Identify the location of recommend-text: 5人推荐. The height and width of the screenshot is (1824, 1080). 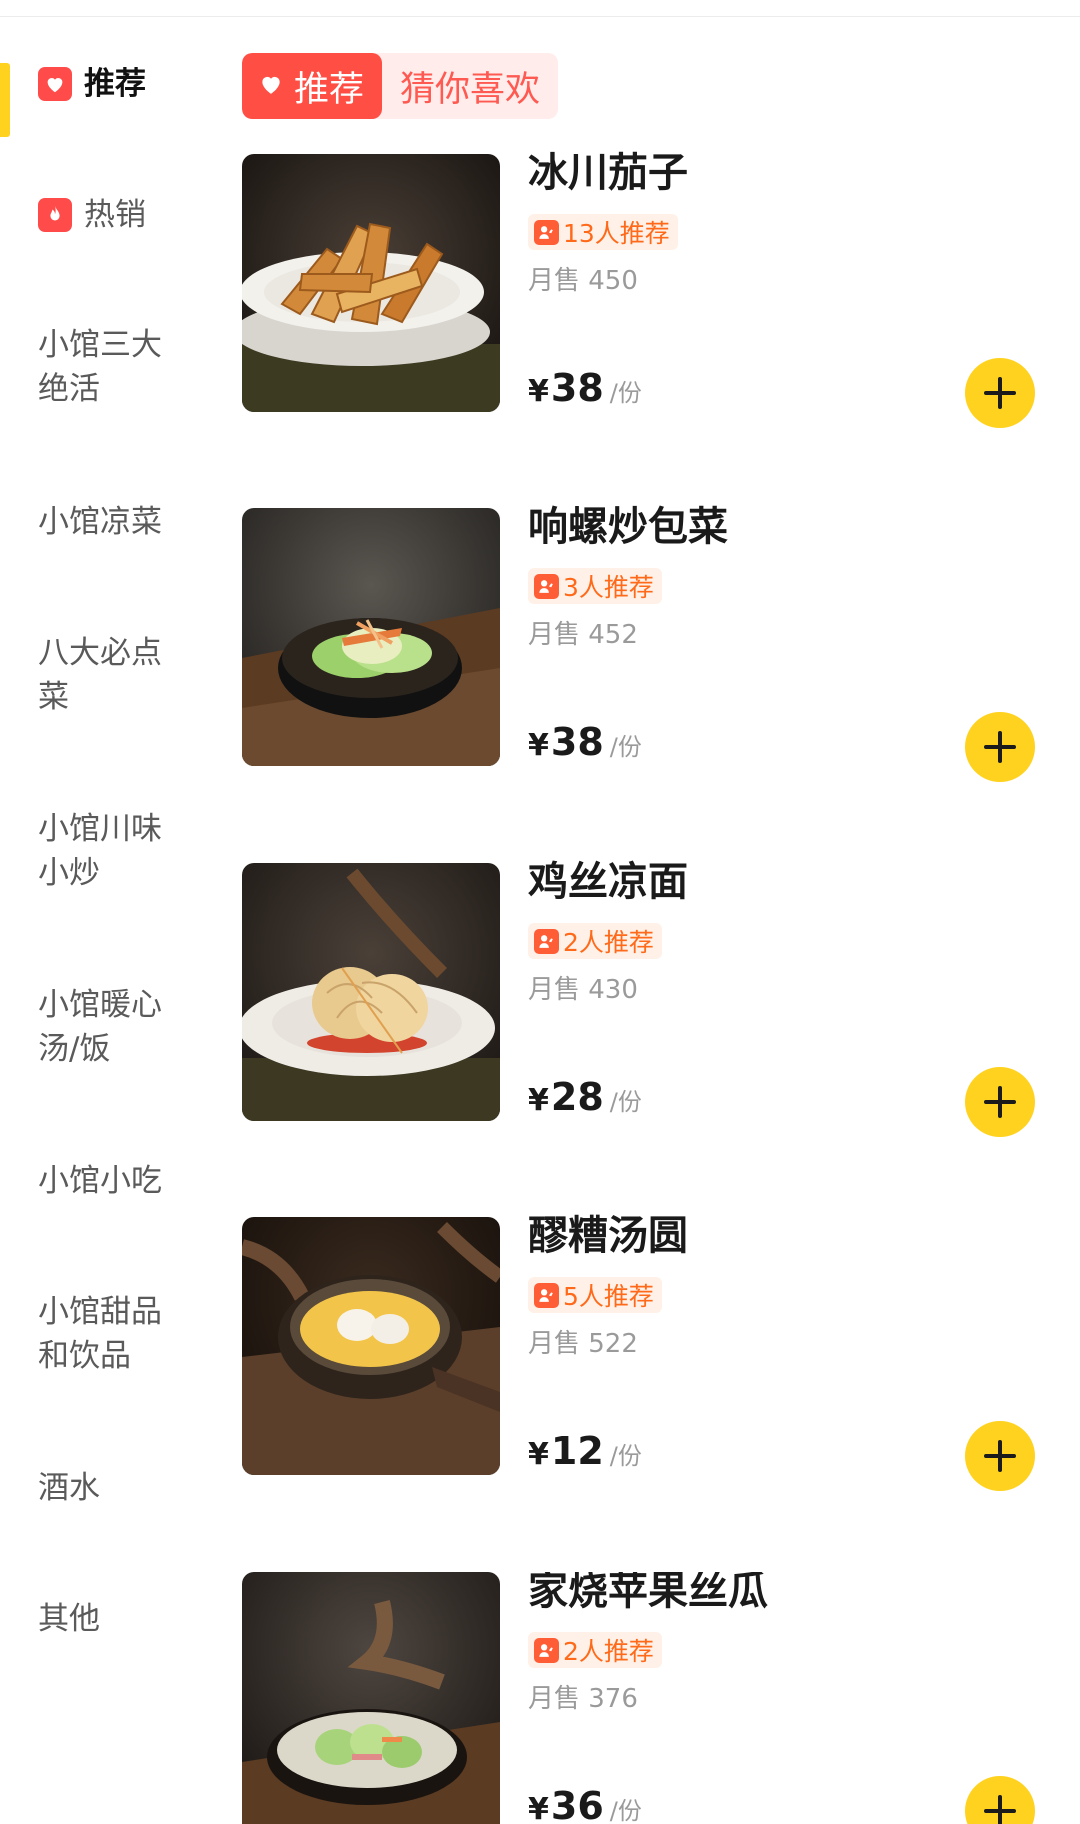
(608, 1296).